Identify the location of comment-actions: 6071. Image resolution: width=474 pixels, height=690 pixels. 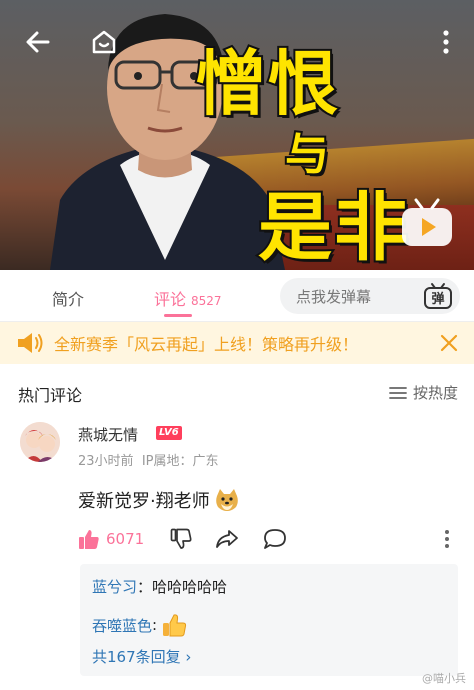
(182, 539).